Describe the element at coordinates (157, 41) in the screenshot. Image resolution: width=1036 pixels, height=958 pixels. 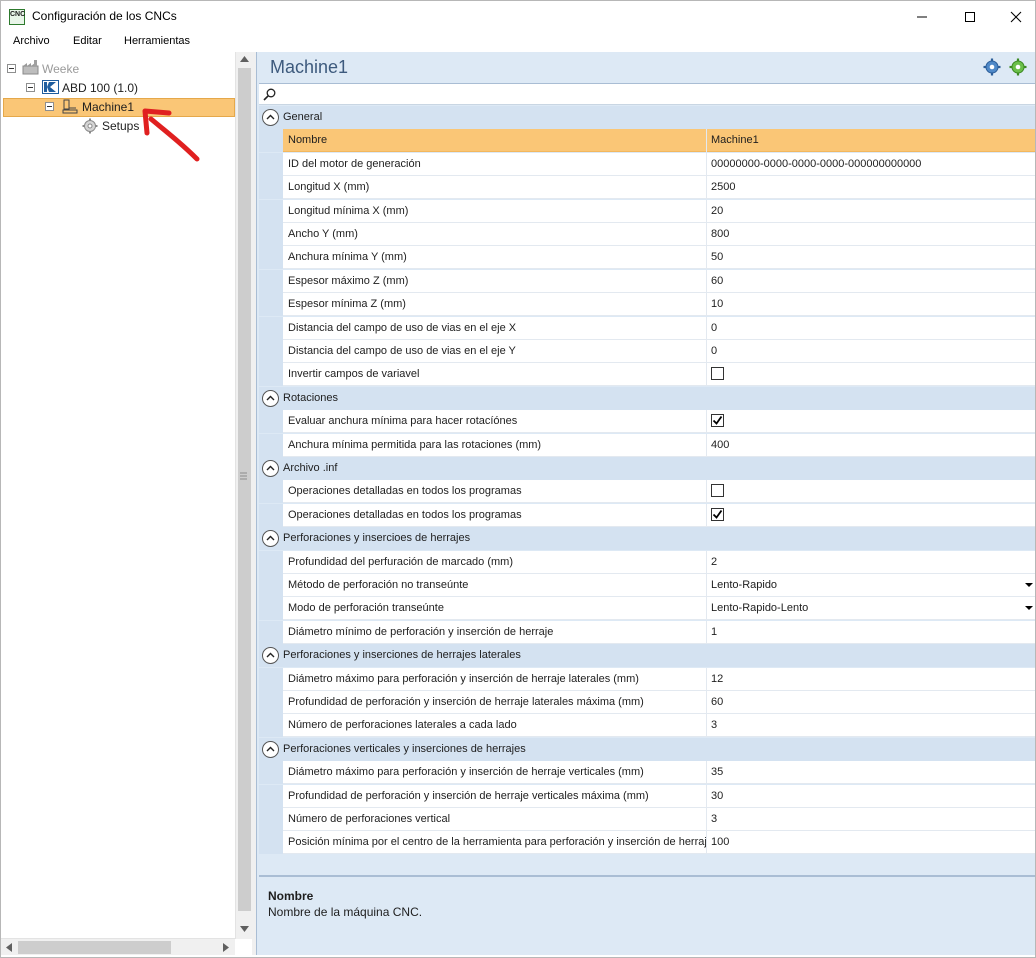
I see `menu-herramientas: Herramientas` at that location.